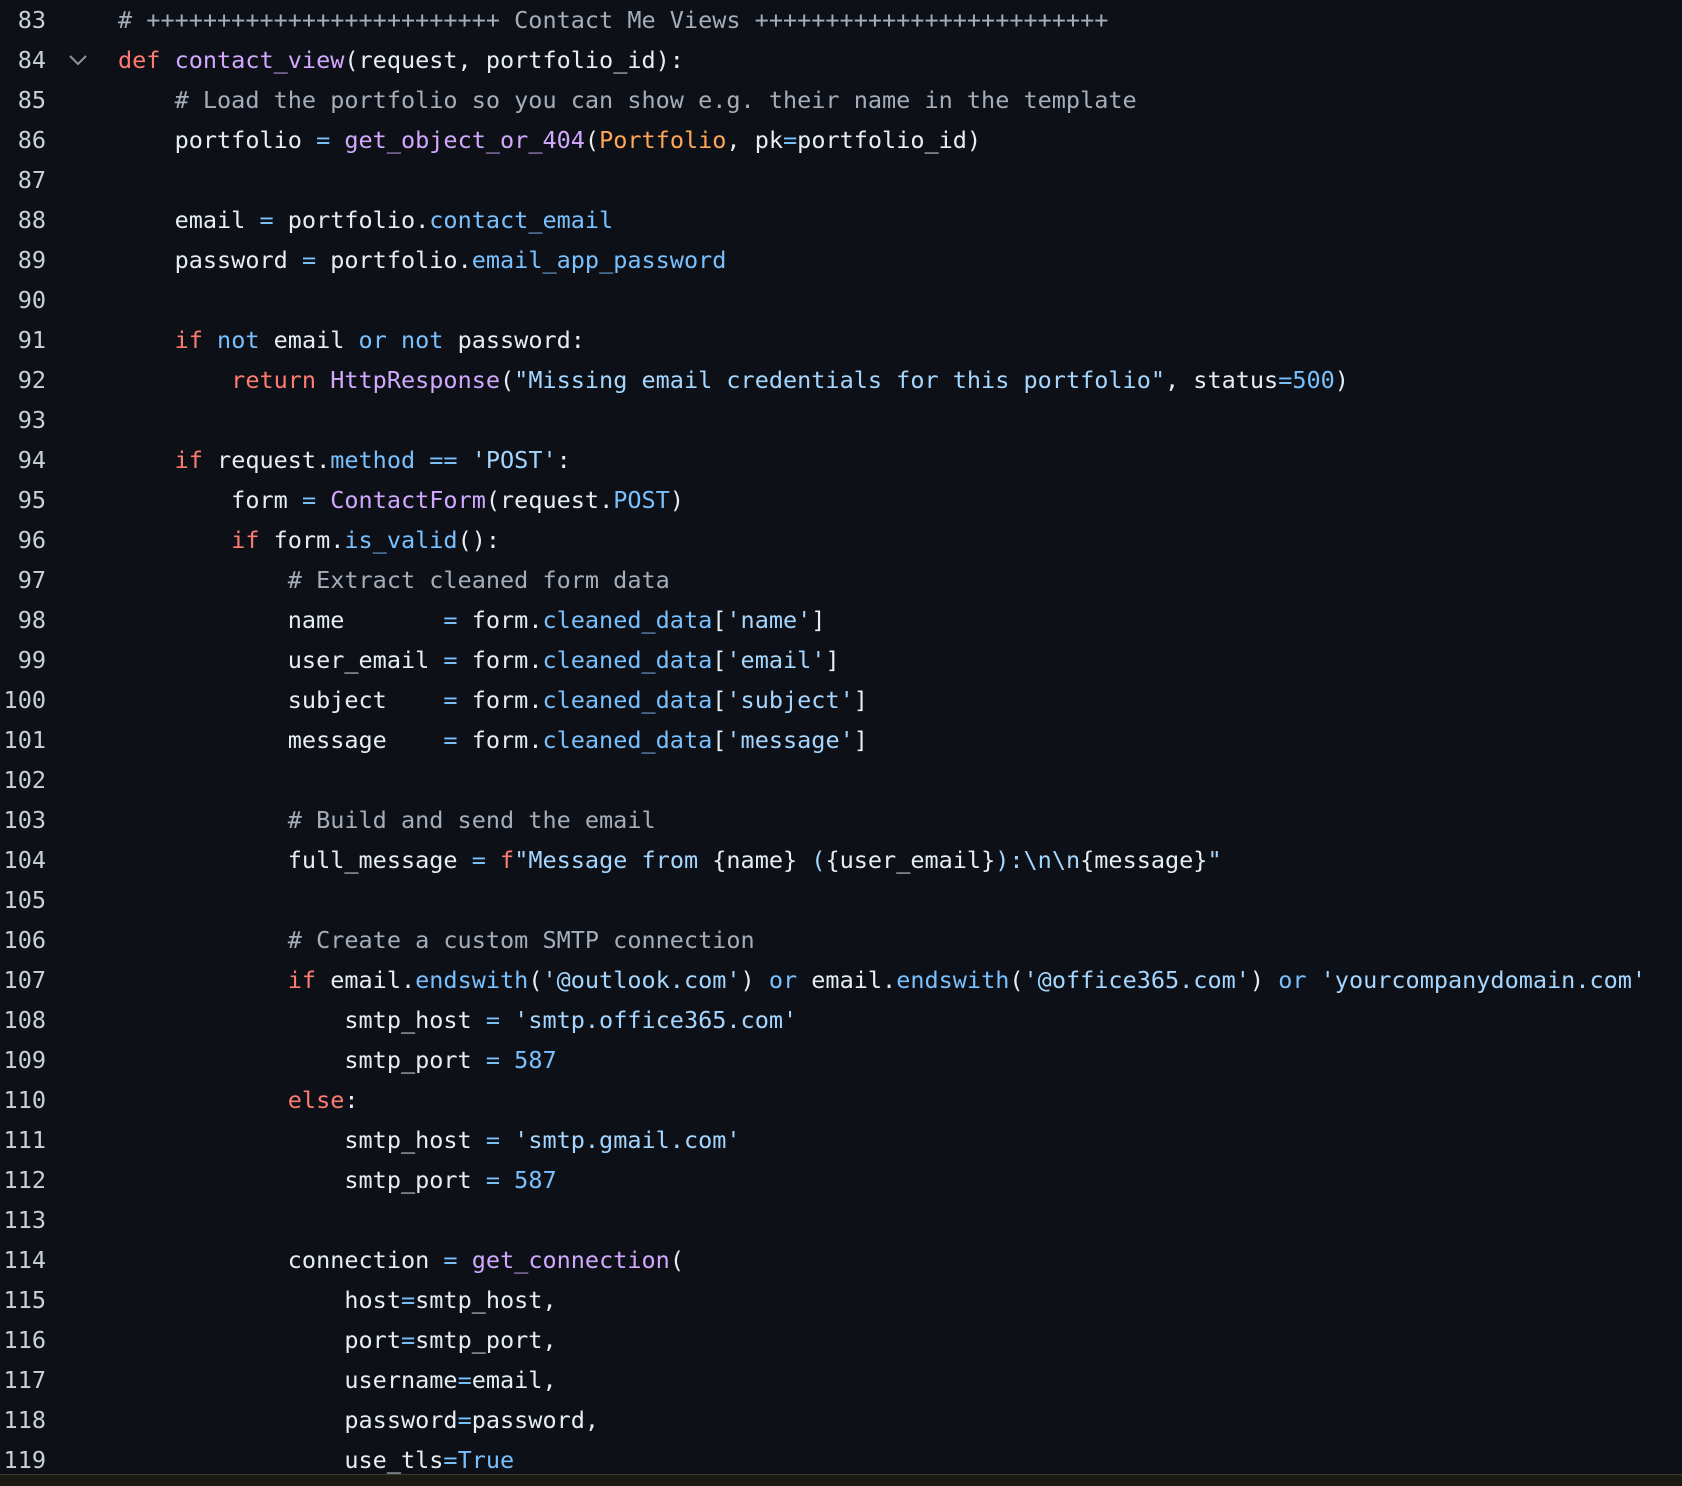 The width and height of the screenshot is (1682, 1486). I want to click on code-line: 95 form = ContactForm(request.POST), so click(841, 500).